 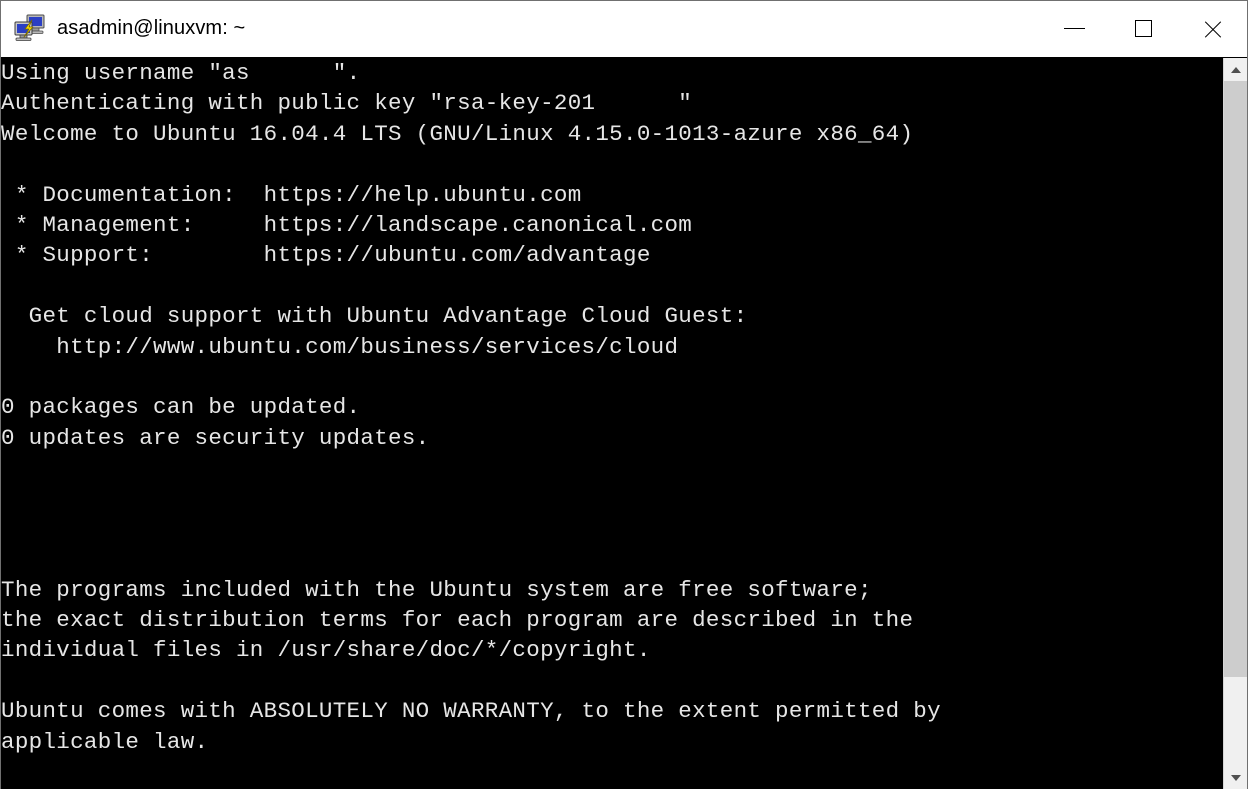 What do you see at coordinates (612, 407) in the screenshot?
I see `terminal-line: 0 packages can be updated.` at bounding box center [612, 407].